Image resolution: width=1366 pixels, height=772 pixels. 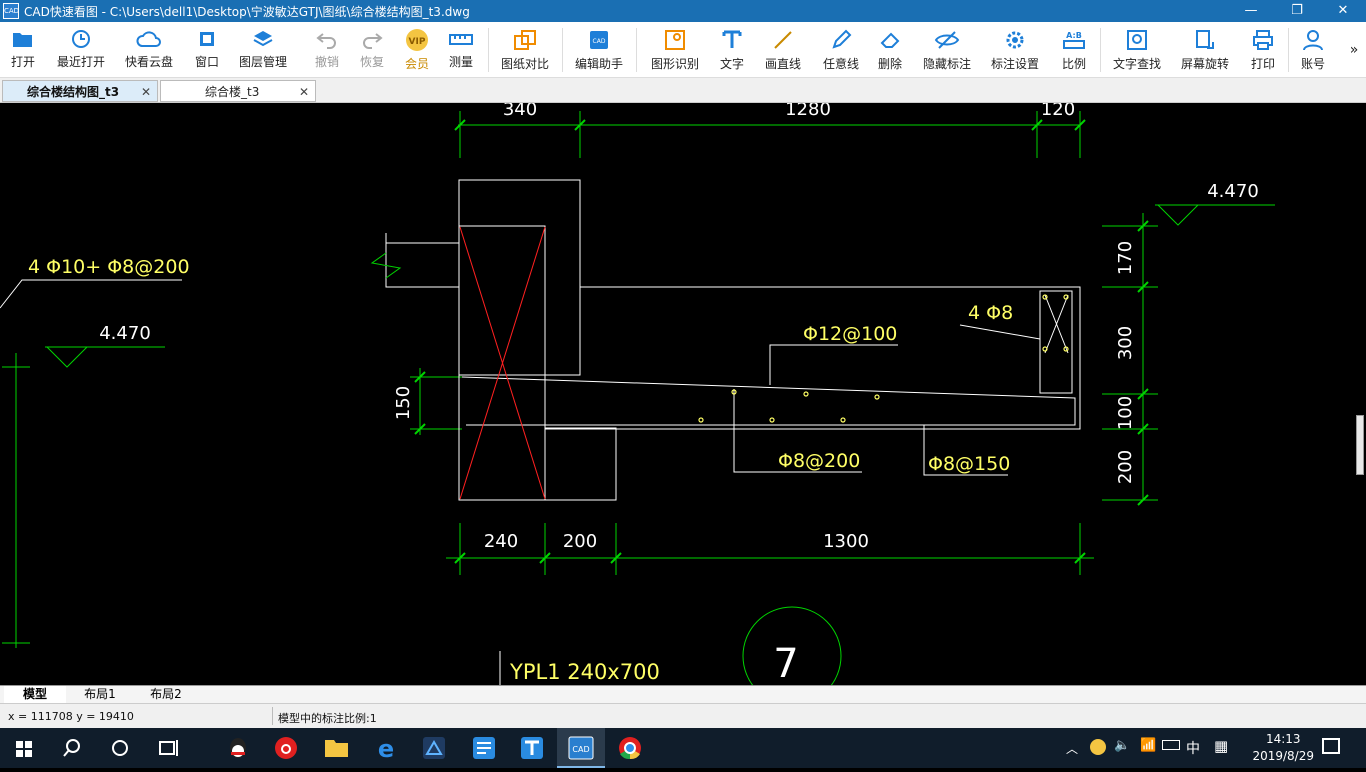 What do you see at coordinates (238, 748) in the screenshot?
I see `qq-icon` at bounding box center [238, 748].